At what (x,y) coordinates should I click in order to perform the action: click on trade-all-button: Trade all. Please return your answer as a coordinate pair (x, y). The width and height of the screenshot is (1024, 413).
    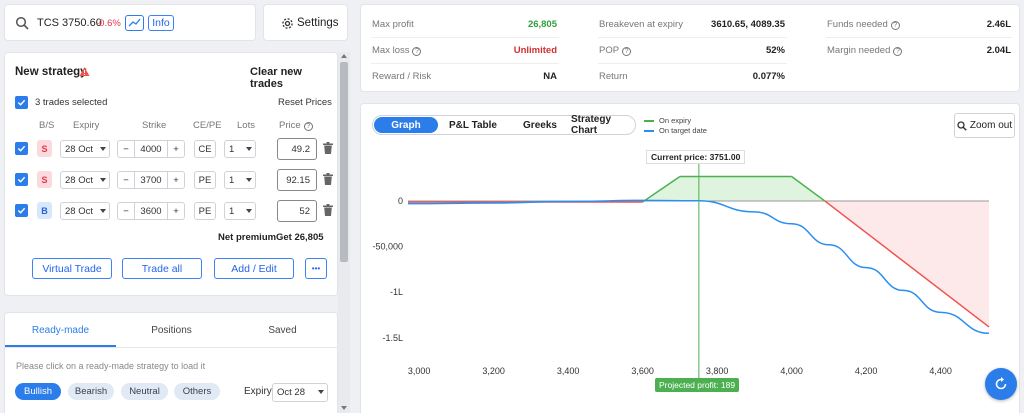
    Looking at the image, I should click on (162, 268).